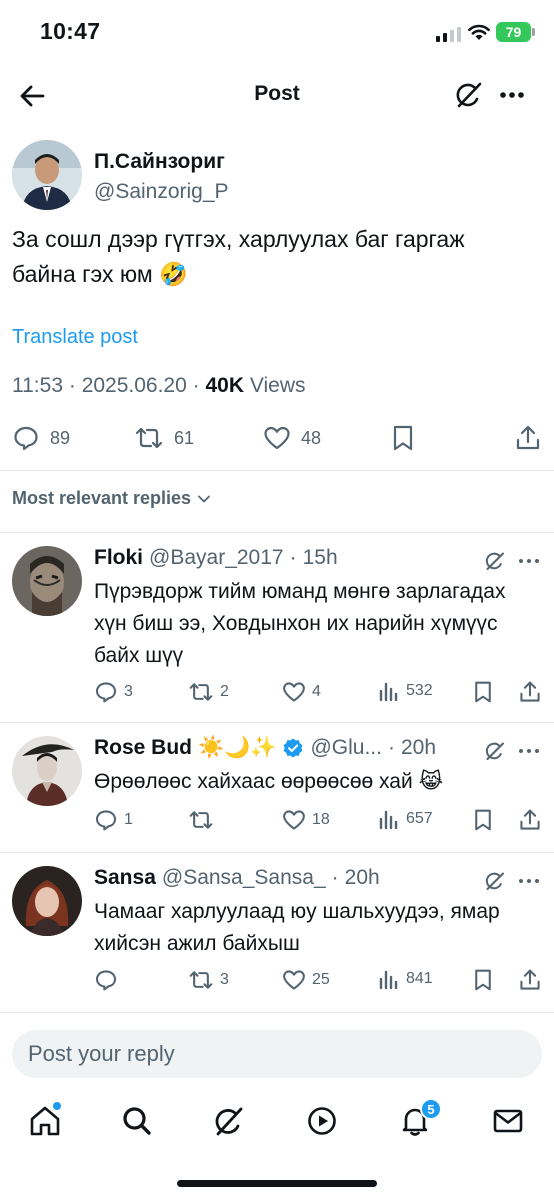 This screenshot has height=1200, width=554. What do you see at coordinates (320, 557) in the screenshot?
I see `reply-time: 15h` at bounding box center [320, 557].